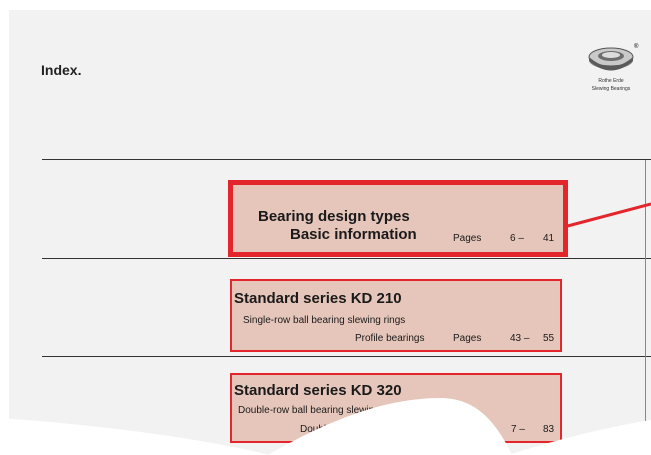 This screenshot has height=455, width=651. I want to click on white-overlay-shape, so click(325, 426).